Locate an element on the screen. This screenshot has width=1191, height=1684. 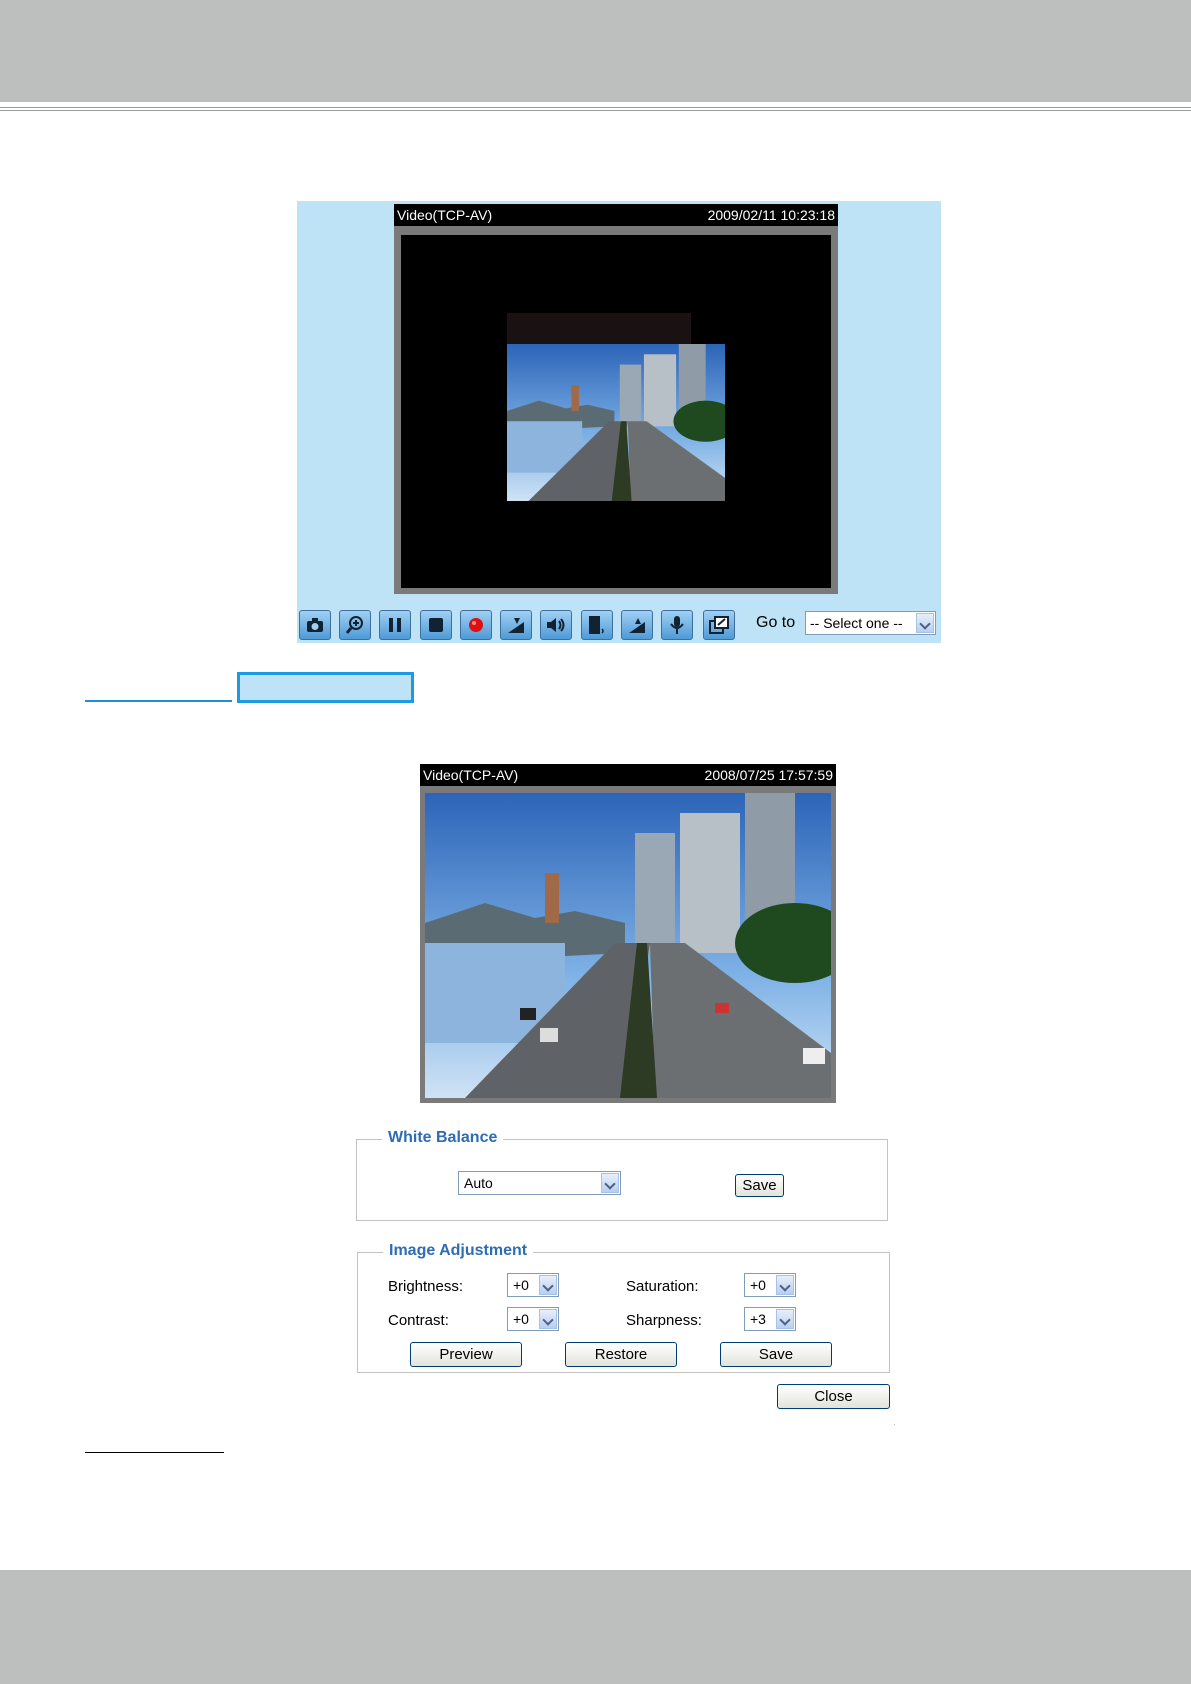
stop-icon is located at coordinates (436, 625).